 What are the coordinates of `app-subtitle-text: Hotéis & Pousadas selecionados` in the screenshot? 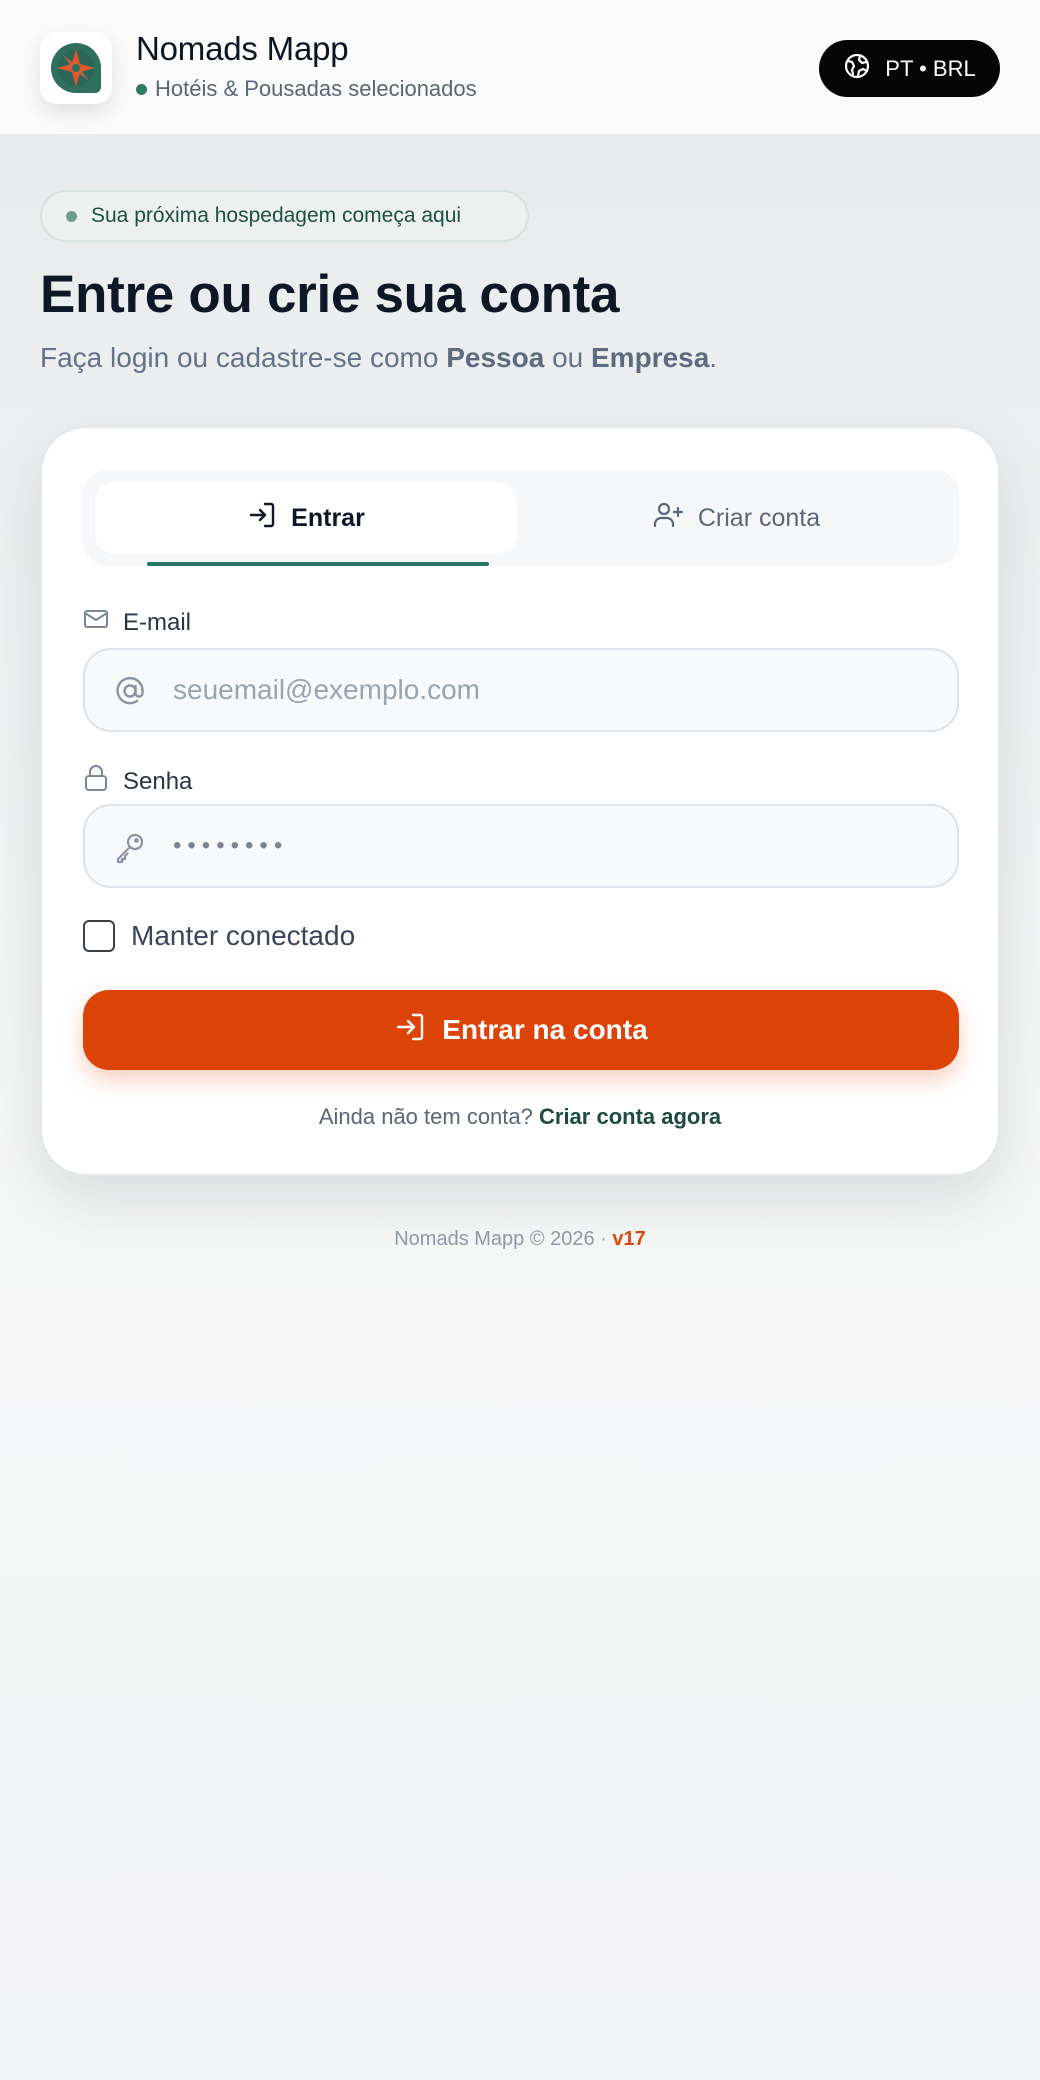 It's located at (316, 88).